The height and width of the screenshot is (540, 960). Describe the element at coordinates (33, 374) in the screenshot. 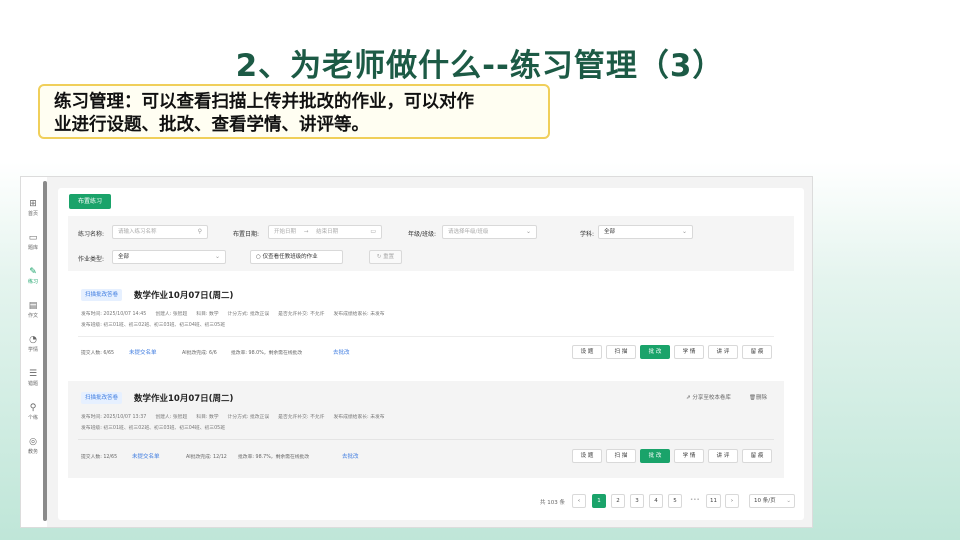

I see `list-icon: ☰` at that location.